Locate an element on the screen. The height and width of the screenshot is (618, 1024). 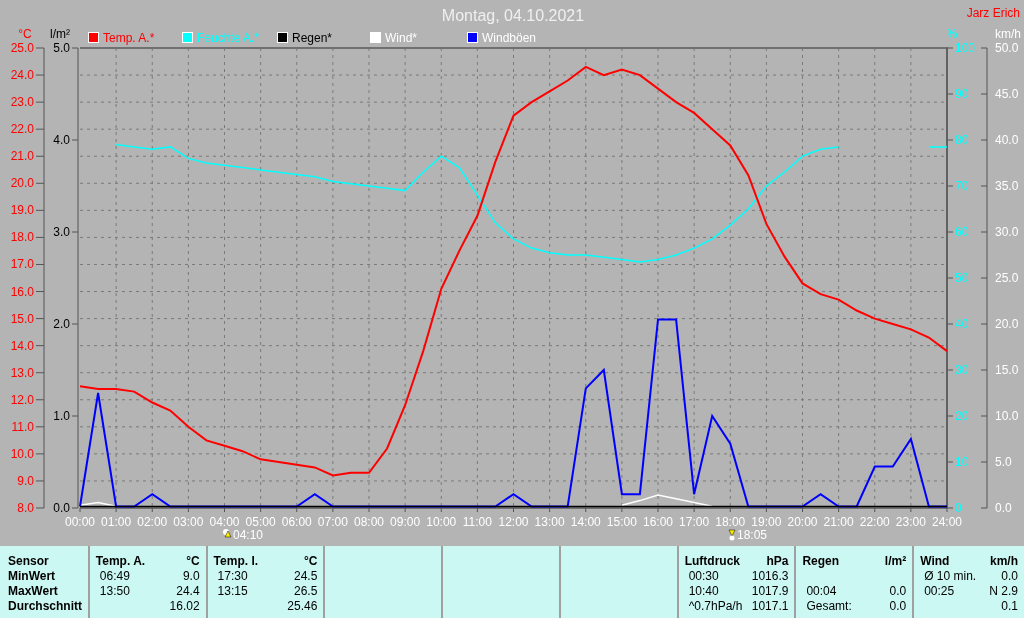
legend-label: Regen* is located at coordinates (312, 38).